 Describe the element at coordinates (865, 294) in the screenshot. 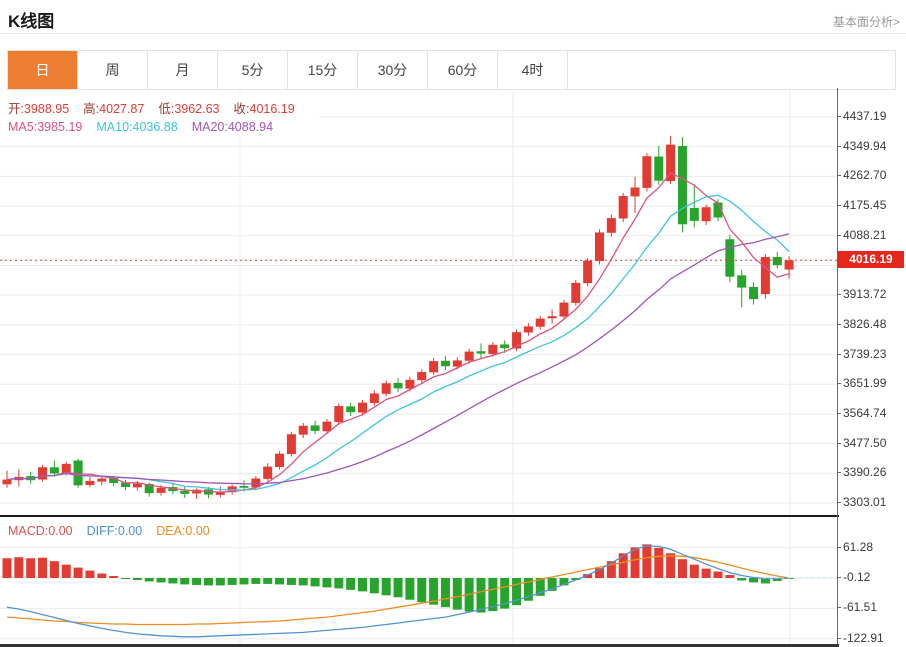

I see `price-axis-label: 3913.72` at that location.